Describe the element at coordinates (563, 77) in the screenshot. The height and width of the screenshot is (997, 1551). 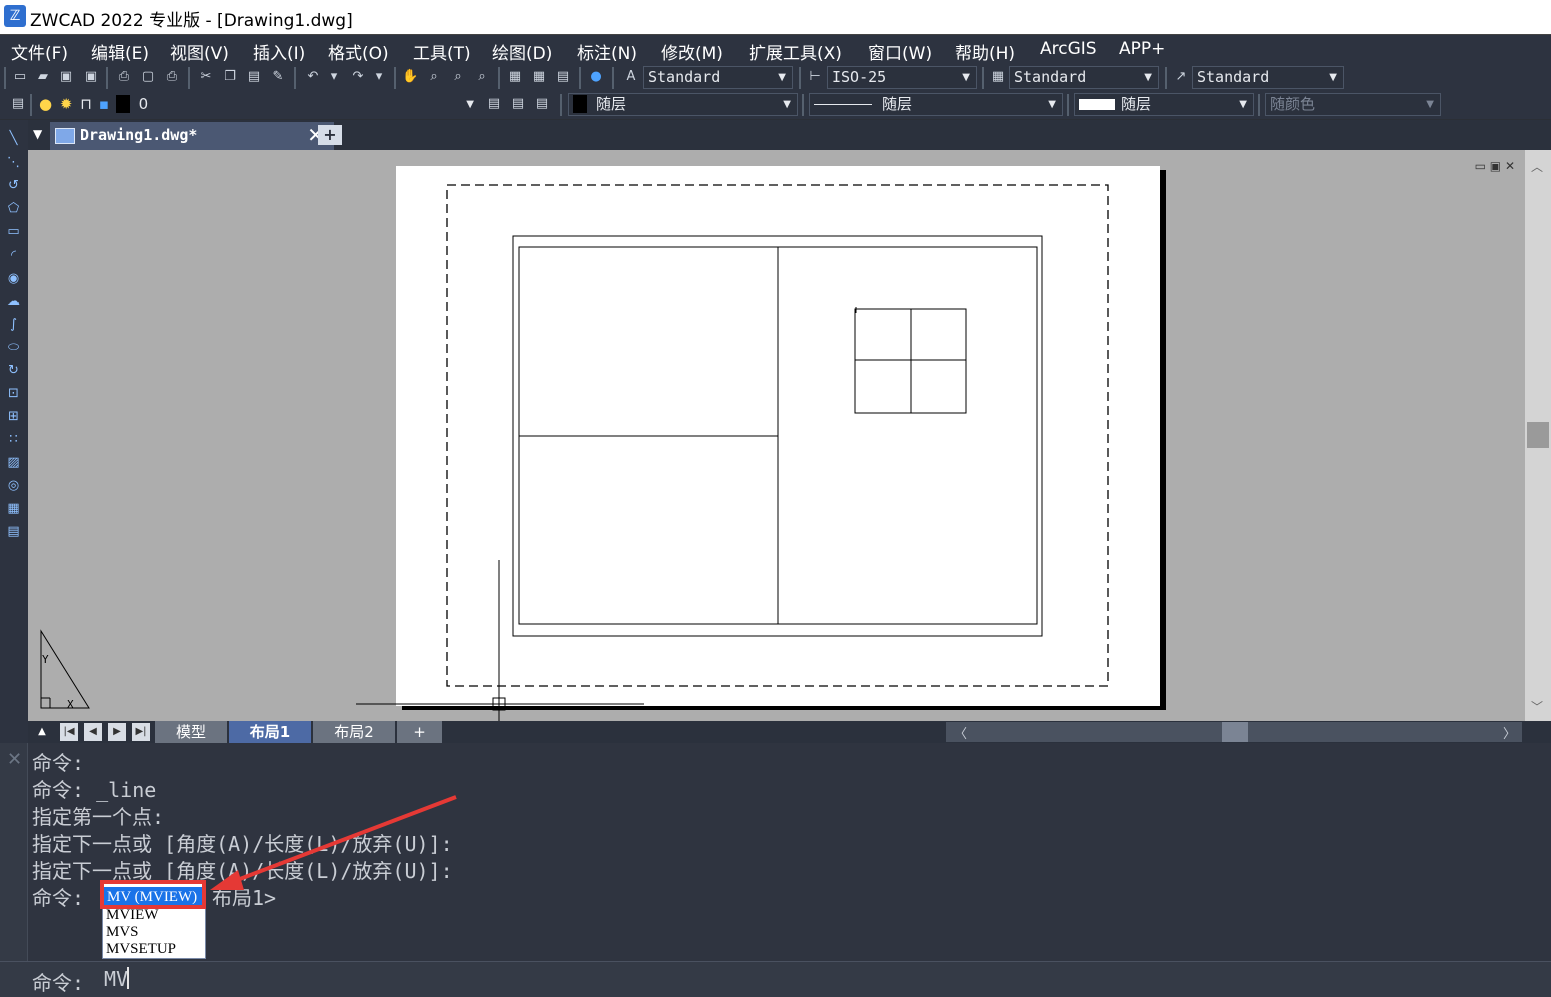
I see `tool-palettes-icon: ▤` at that location.